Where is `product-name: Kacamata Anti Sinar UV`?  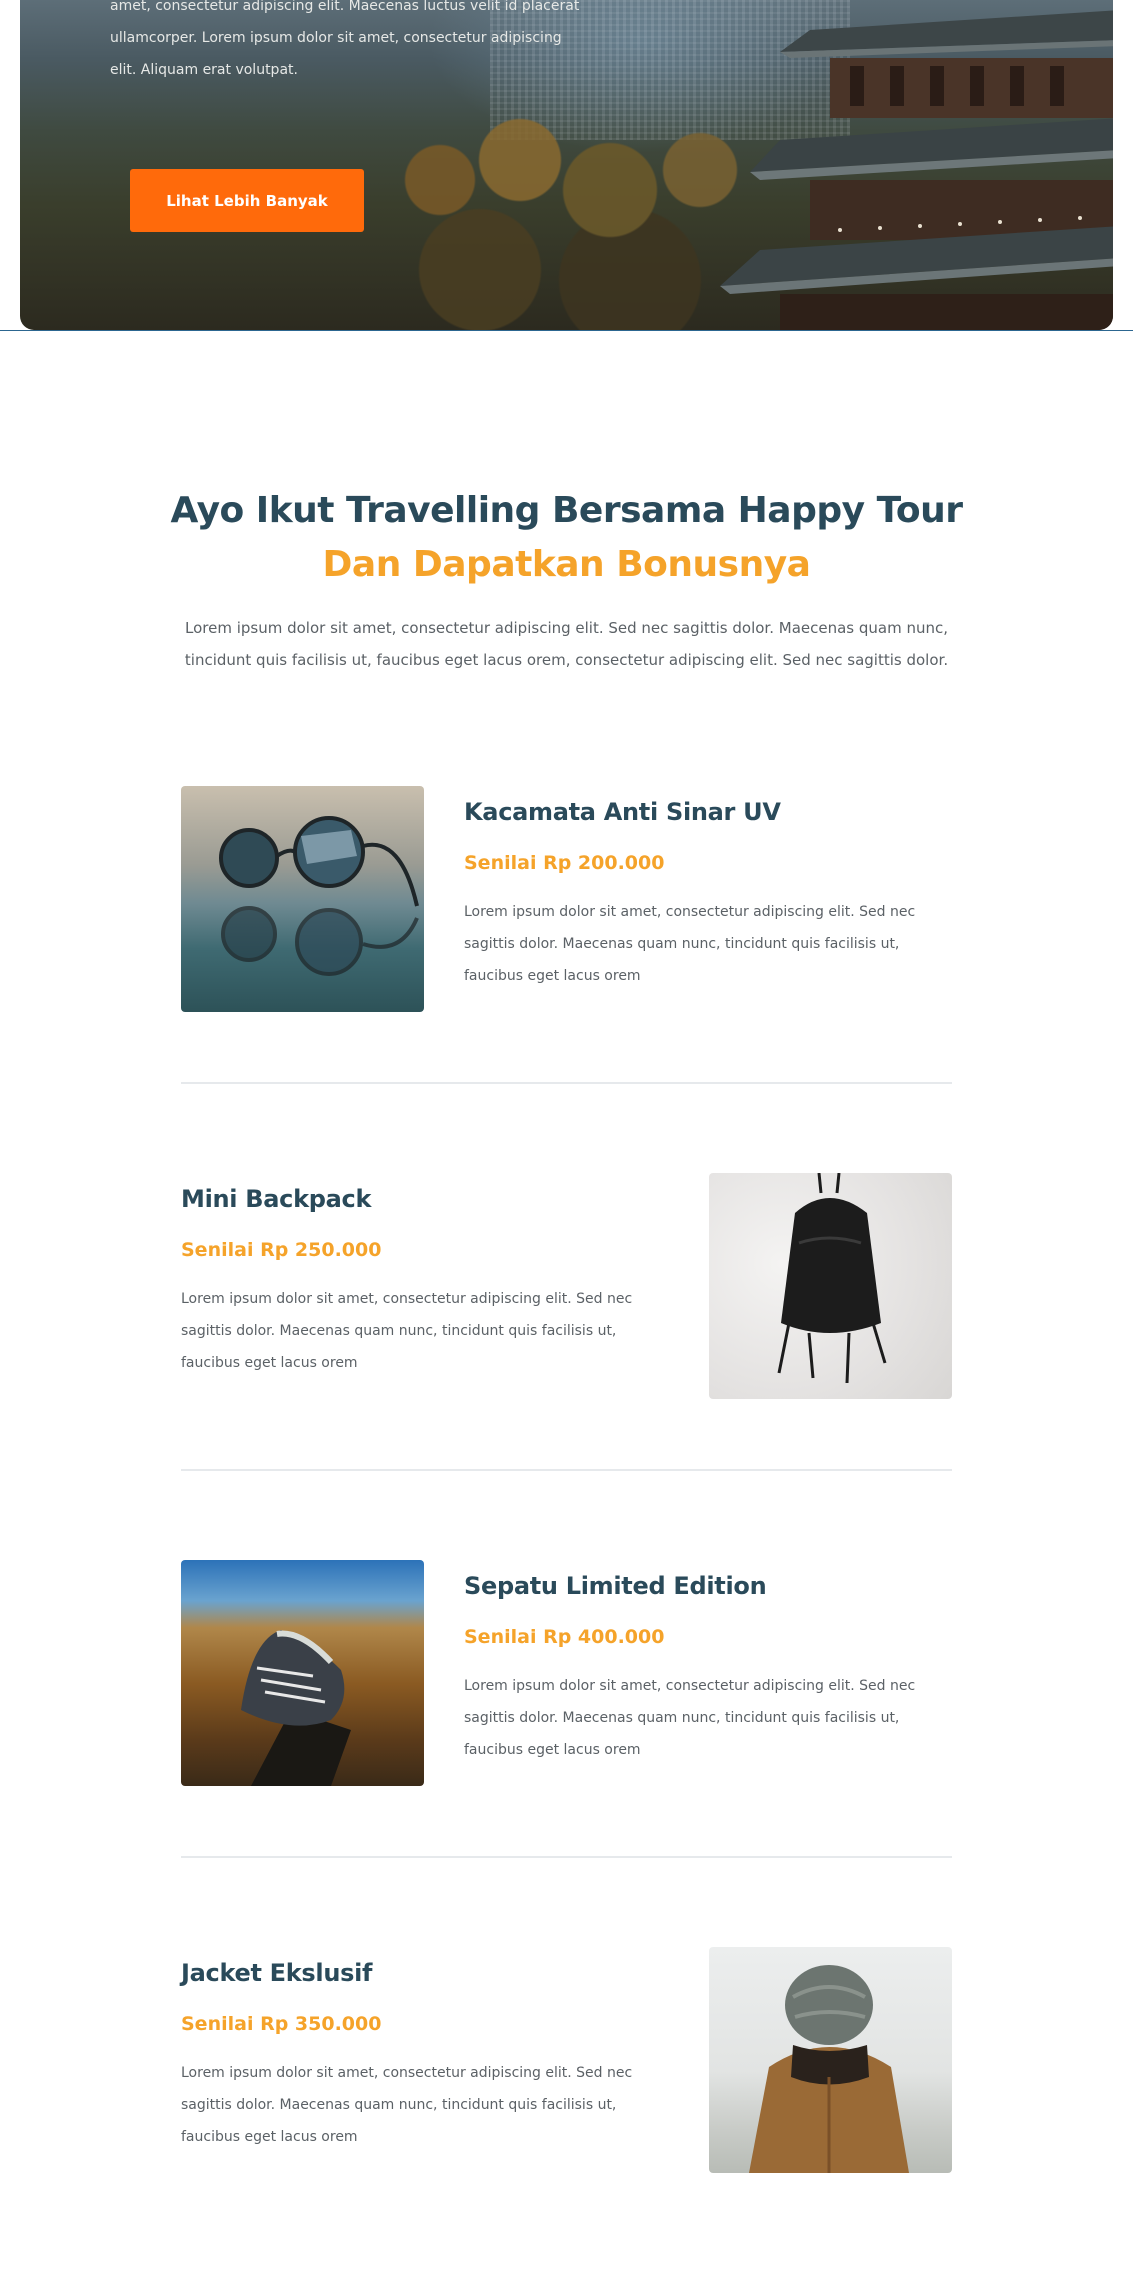
product-name: Kacamata Anti Sinar UV is located at coordinates (622, 812).